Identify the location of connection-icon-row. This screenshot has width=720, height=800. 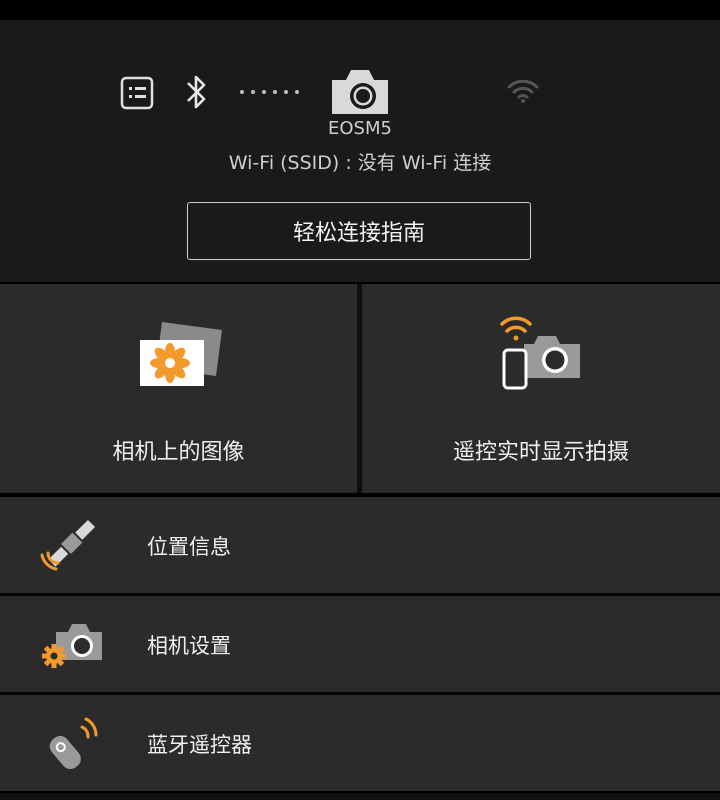
(360, 92).